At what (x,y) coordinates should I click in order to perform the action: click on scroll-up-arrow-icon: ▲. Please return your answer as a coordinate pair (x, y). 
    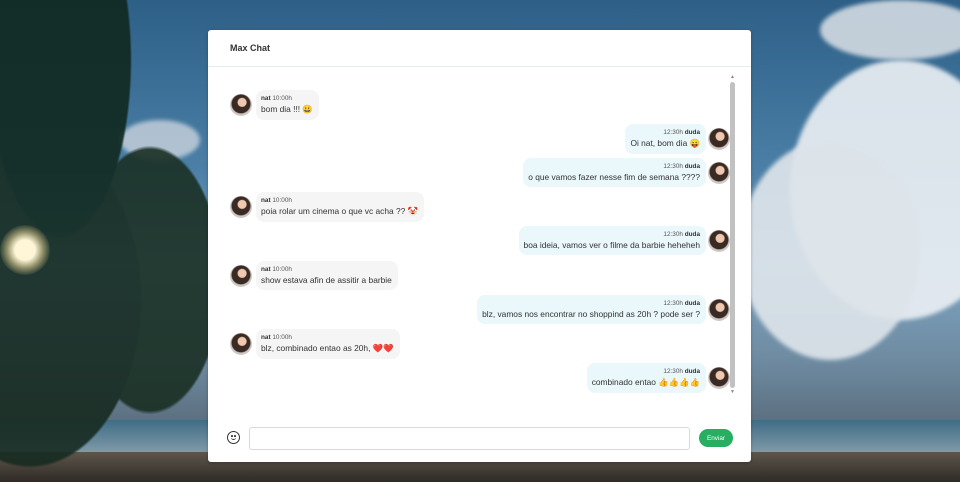
    Looking at the image, I should click on (732, 77).